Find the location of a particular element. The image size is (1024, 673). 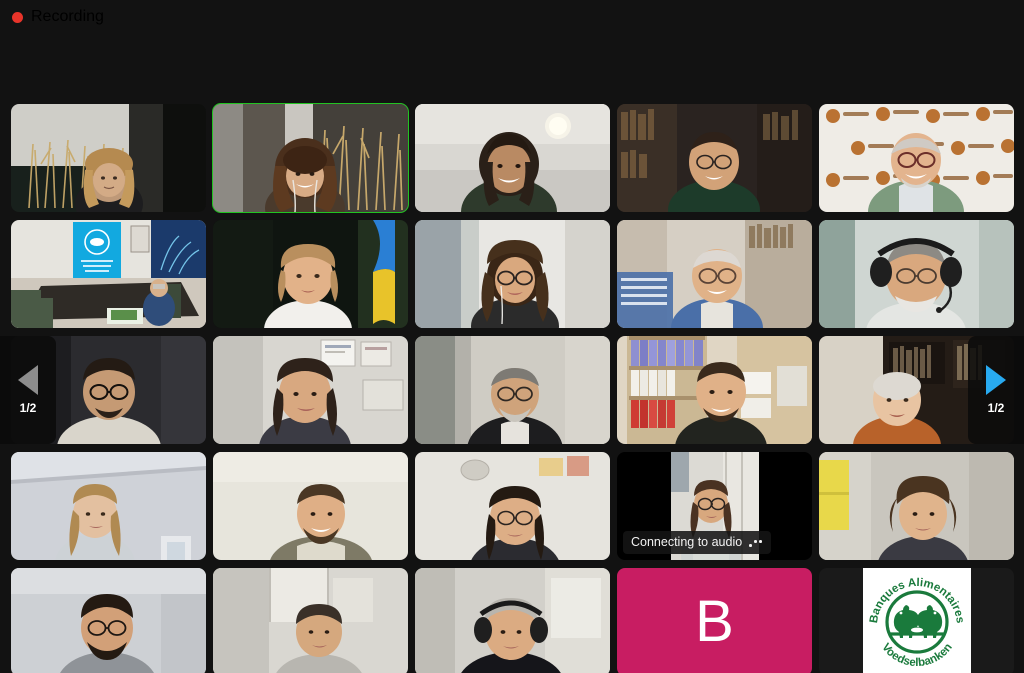

triangle-right-icon is located at coordinates (996, 380).